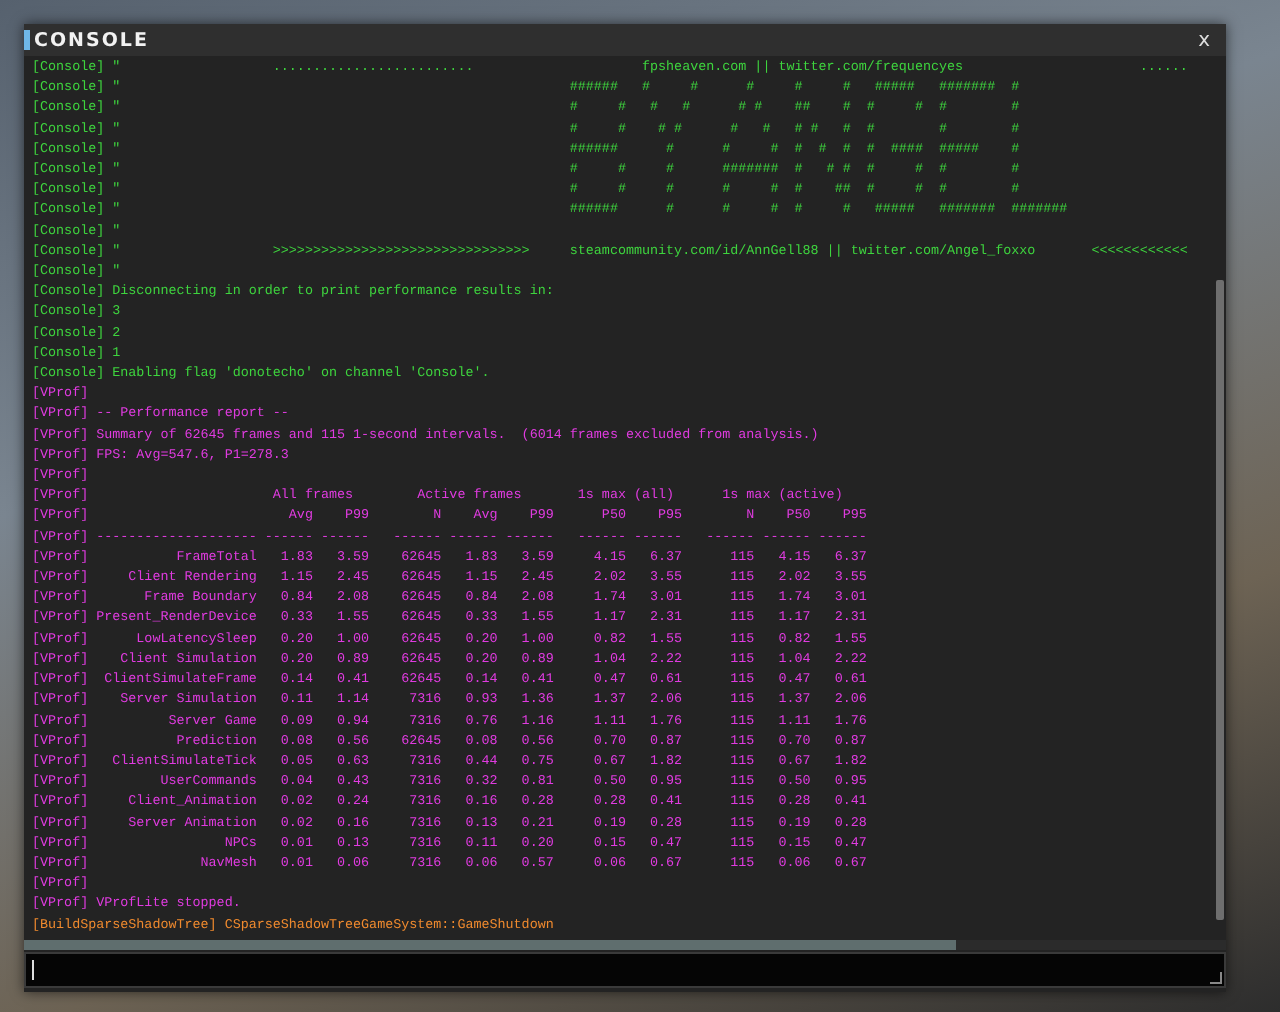  I want to click on close-button: x, so click(1204, 40).